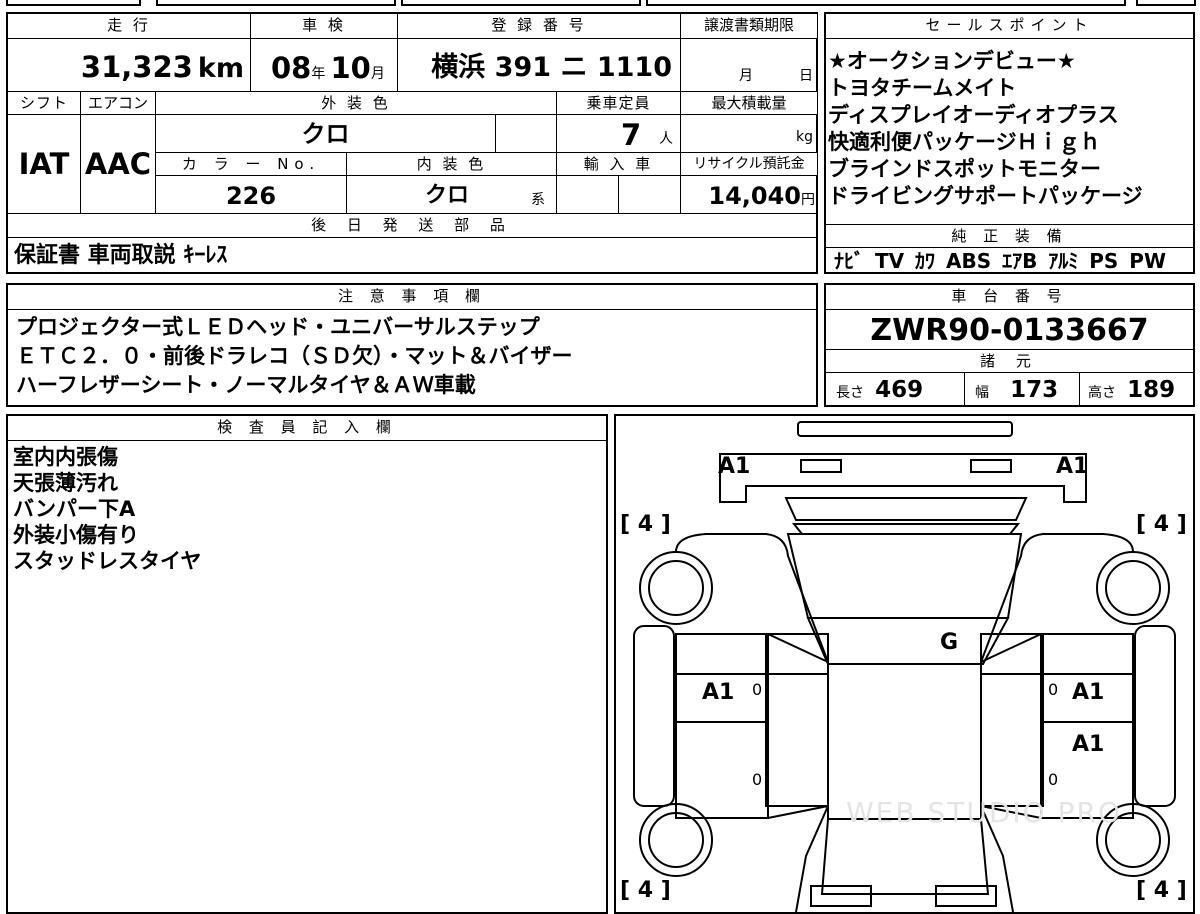  I want to click on tire-rear-left: [ 4 ], so click(645, 890).